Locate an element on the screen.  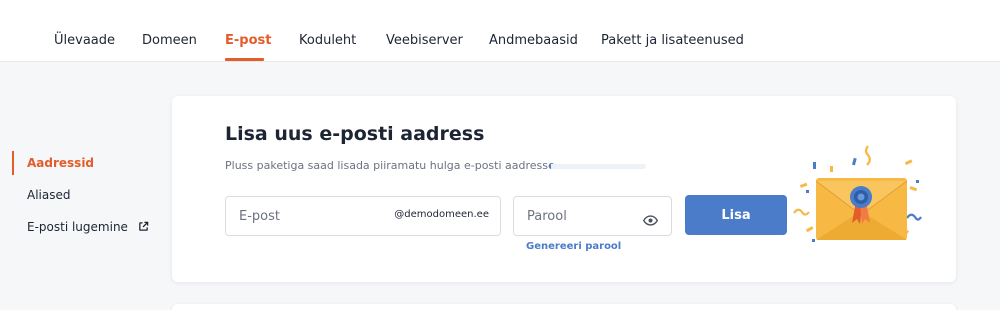
tab-veebiserver: Veebiserver is located at coordinates (424, 40).